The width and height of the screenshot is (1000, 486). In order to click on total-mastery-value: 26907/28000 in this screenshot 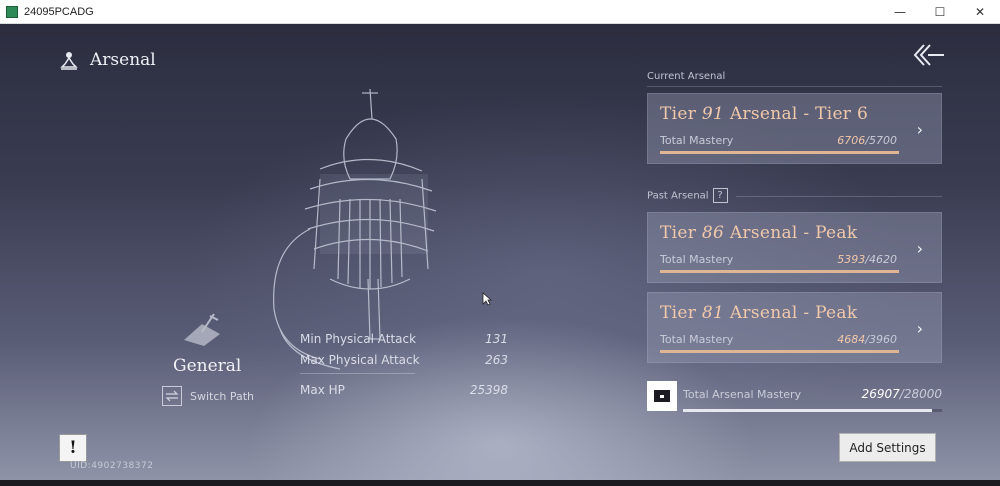, I will do `click(901, 394)`.